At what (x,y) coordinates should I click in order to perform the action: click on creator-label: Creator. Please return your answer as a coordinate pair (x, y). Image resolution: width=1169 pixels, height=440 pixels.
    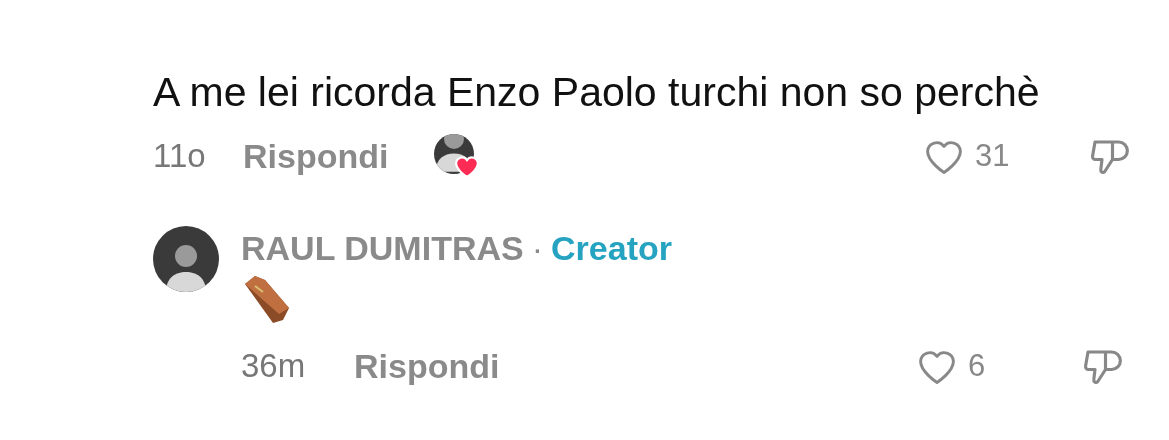
    Looking at the image, I should click on (611, 248).